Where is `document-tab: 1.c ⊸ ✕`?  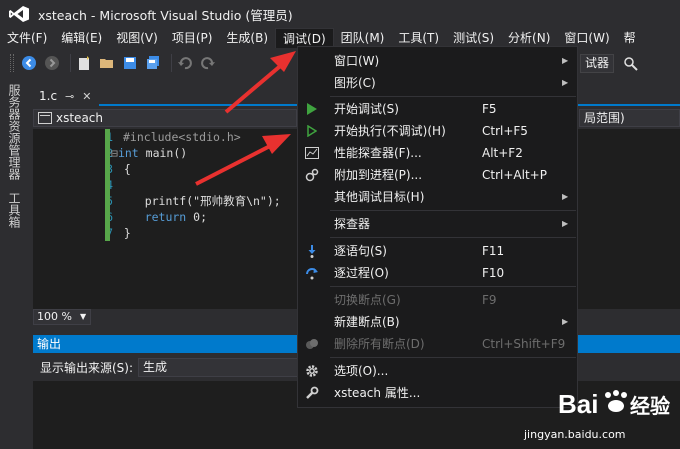 document-tab: 1.c ⊸ ✕ is located at coordinates (66, 96).